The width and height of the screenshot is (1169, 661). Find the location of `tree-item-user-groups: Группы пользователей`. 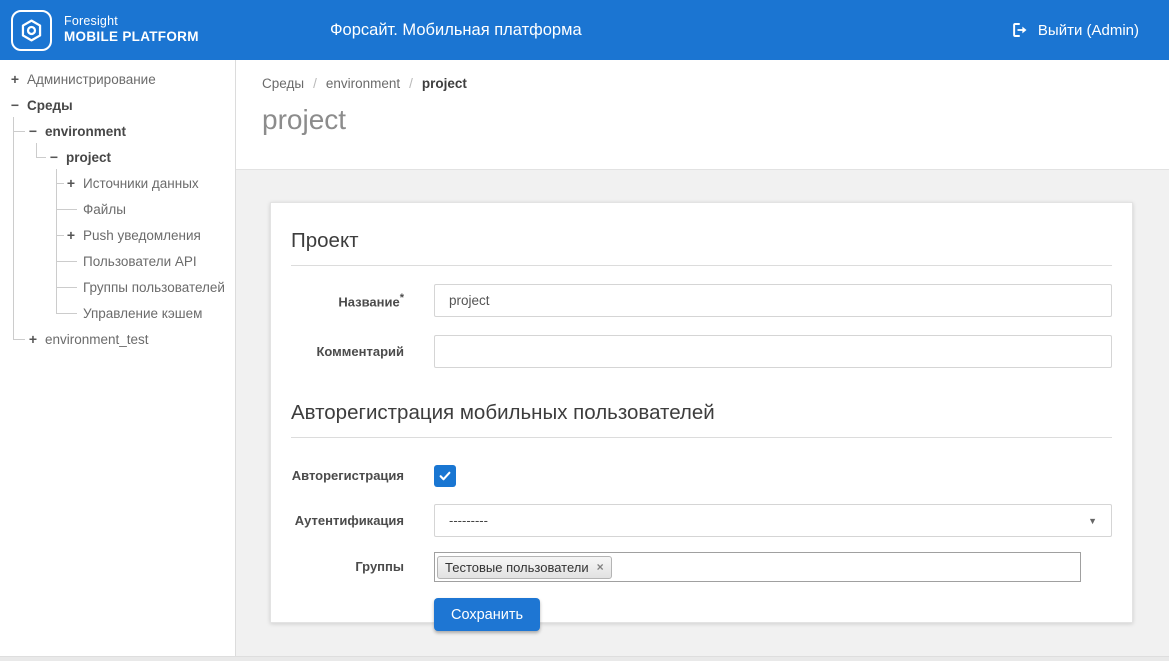

tree-item-user-groups: Группы пользователей is located at coordinates (117, 287).